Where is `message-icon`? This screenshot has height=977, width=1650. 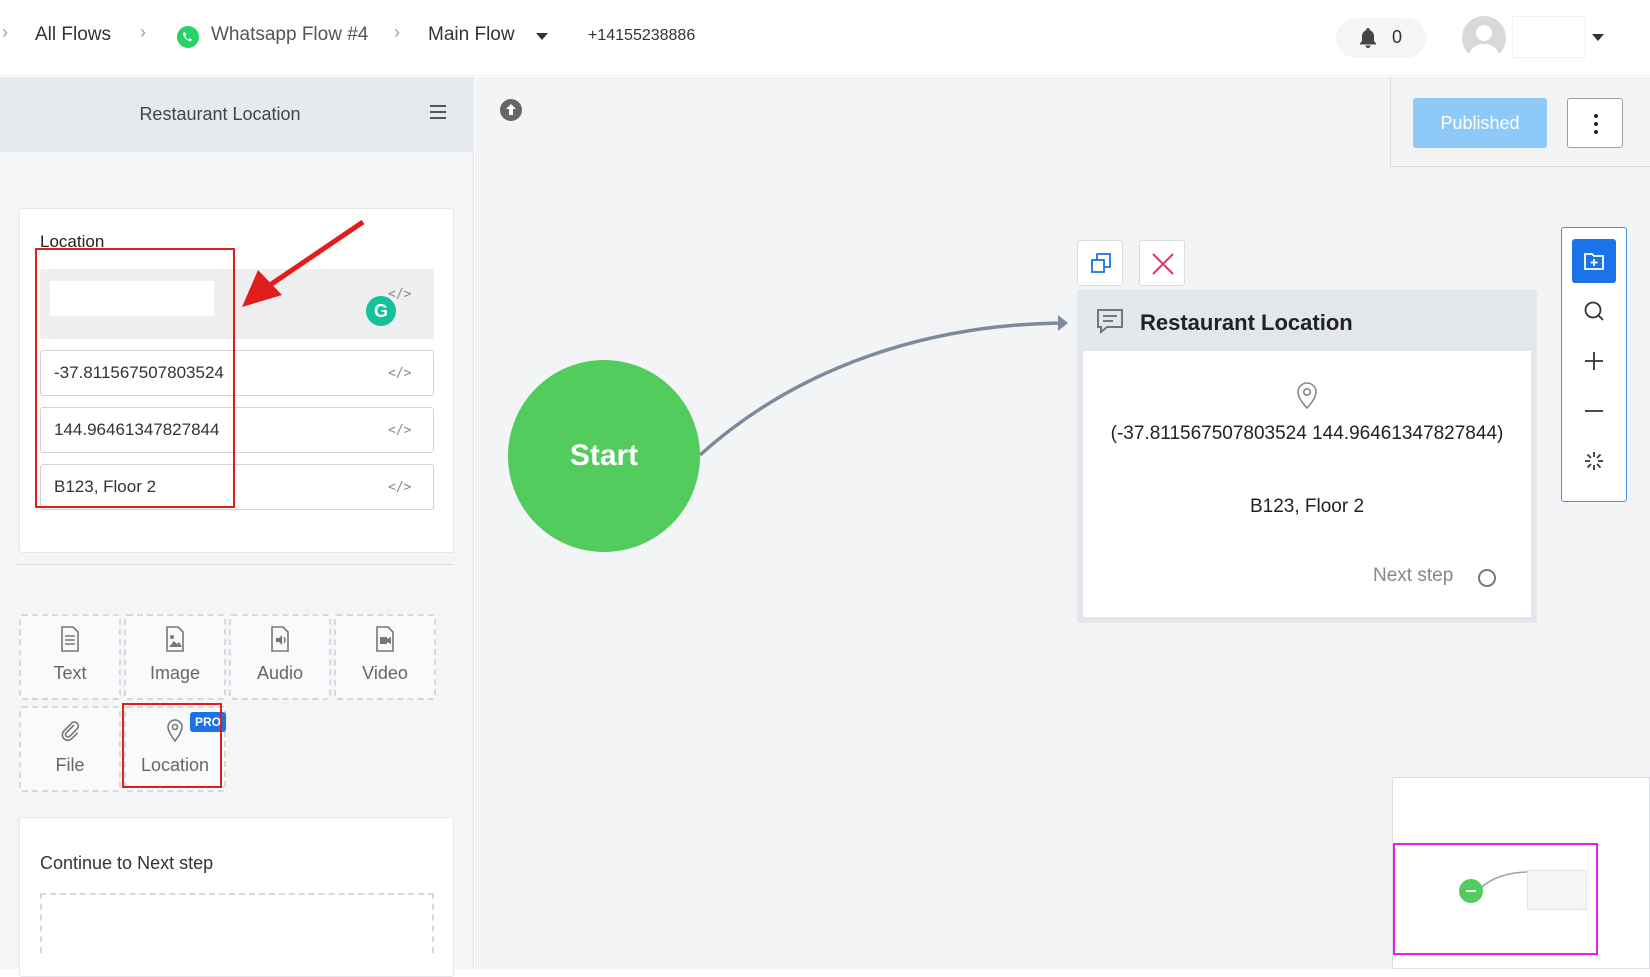
message-icon is located at coordinates (1110, 321).